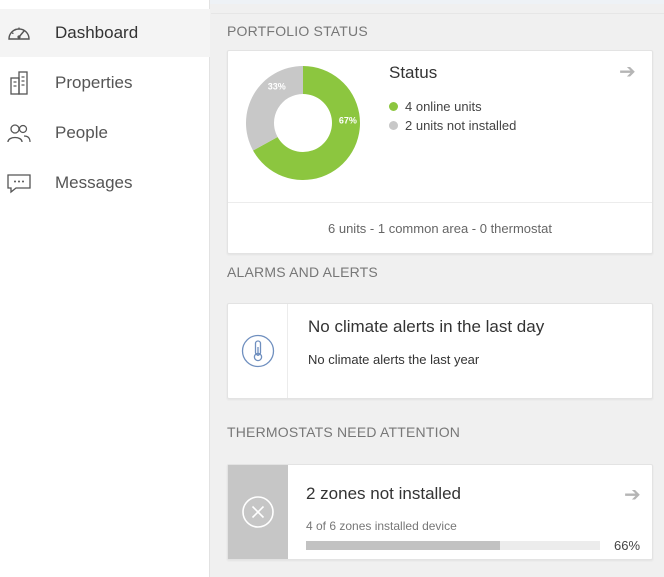 The width and height of the screenshot is (664, 577). Describe the element at coordinates (19, 133) in the screenshot. I see `people-icon` at that location.